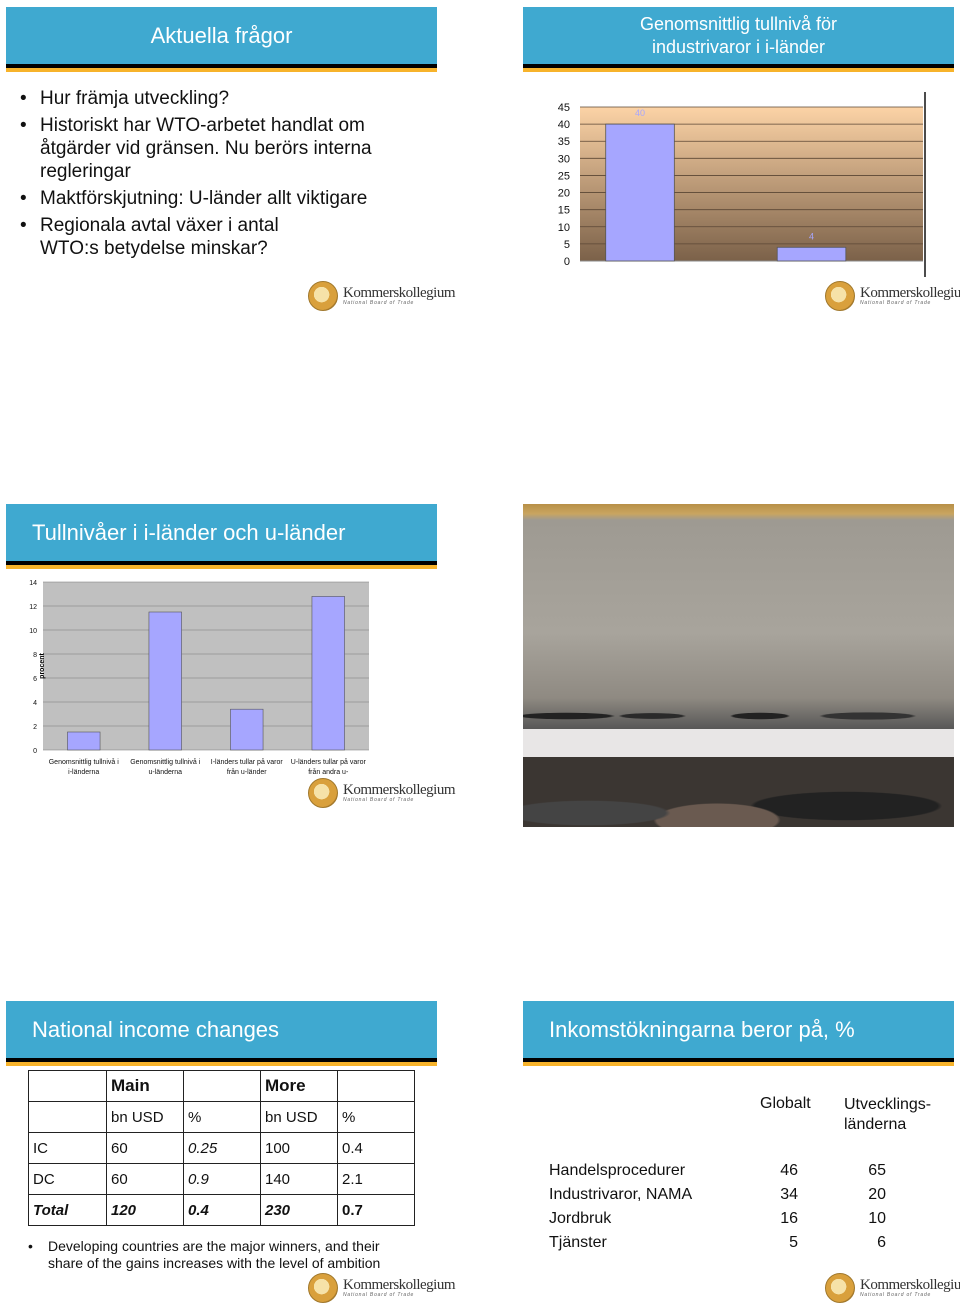 Image resolution: width=960 pixels, height=1304 pixels. What do you see at coordinates (376, 1117) in the screenshot?
I see `cell: %` at bounding box center [376, 1117].